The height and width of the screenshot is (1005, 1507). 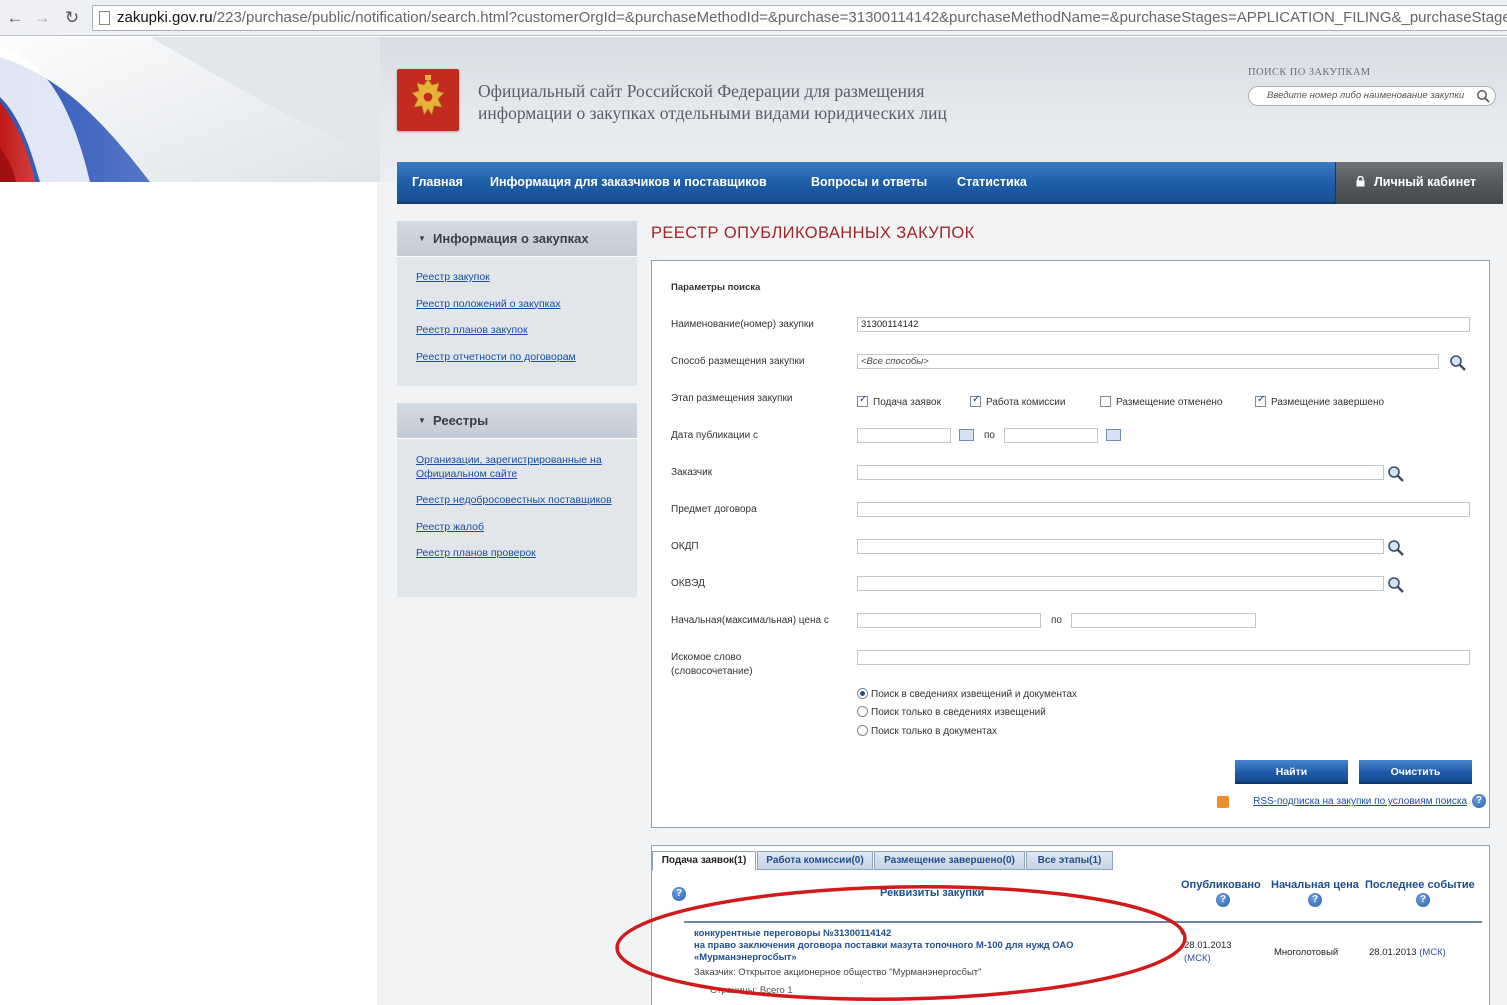 I want to click on subject-input, so click(x=1163, y=509).